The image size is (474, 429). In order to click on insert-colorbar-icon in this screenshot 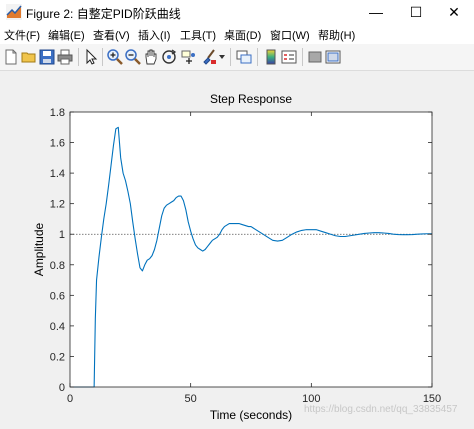, I will do `click(271, 57)`.